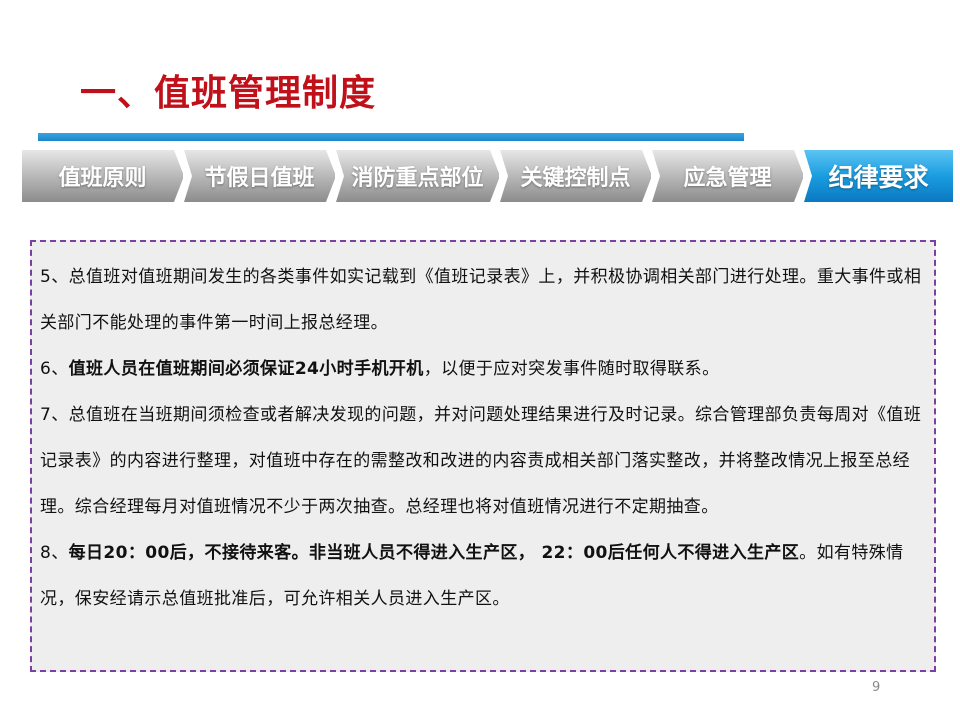  Describe the element at coordinates (103, 176) in the screenshot. I see `tab-principles: 值班原则` at that location.